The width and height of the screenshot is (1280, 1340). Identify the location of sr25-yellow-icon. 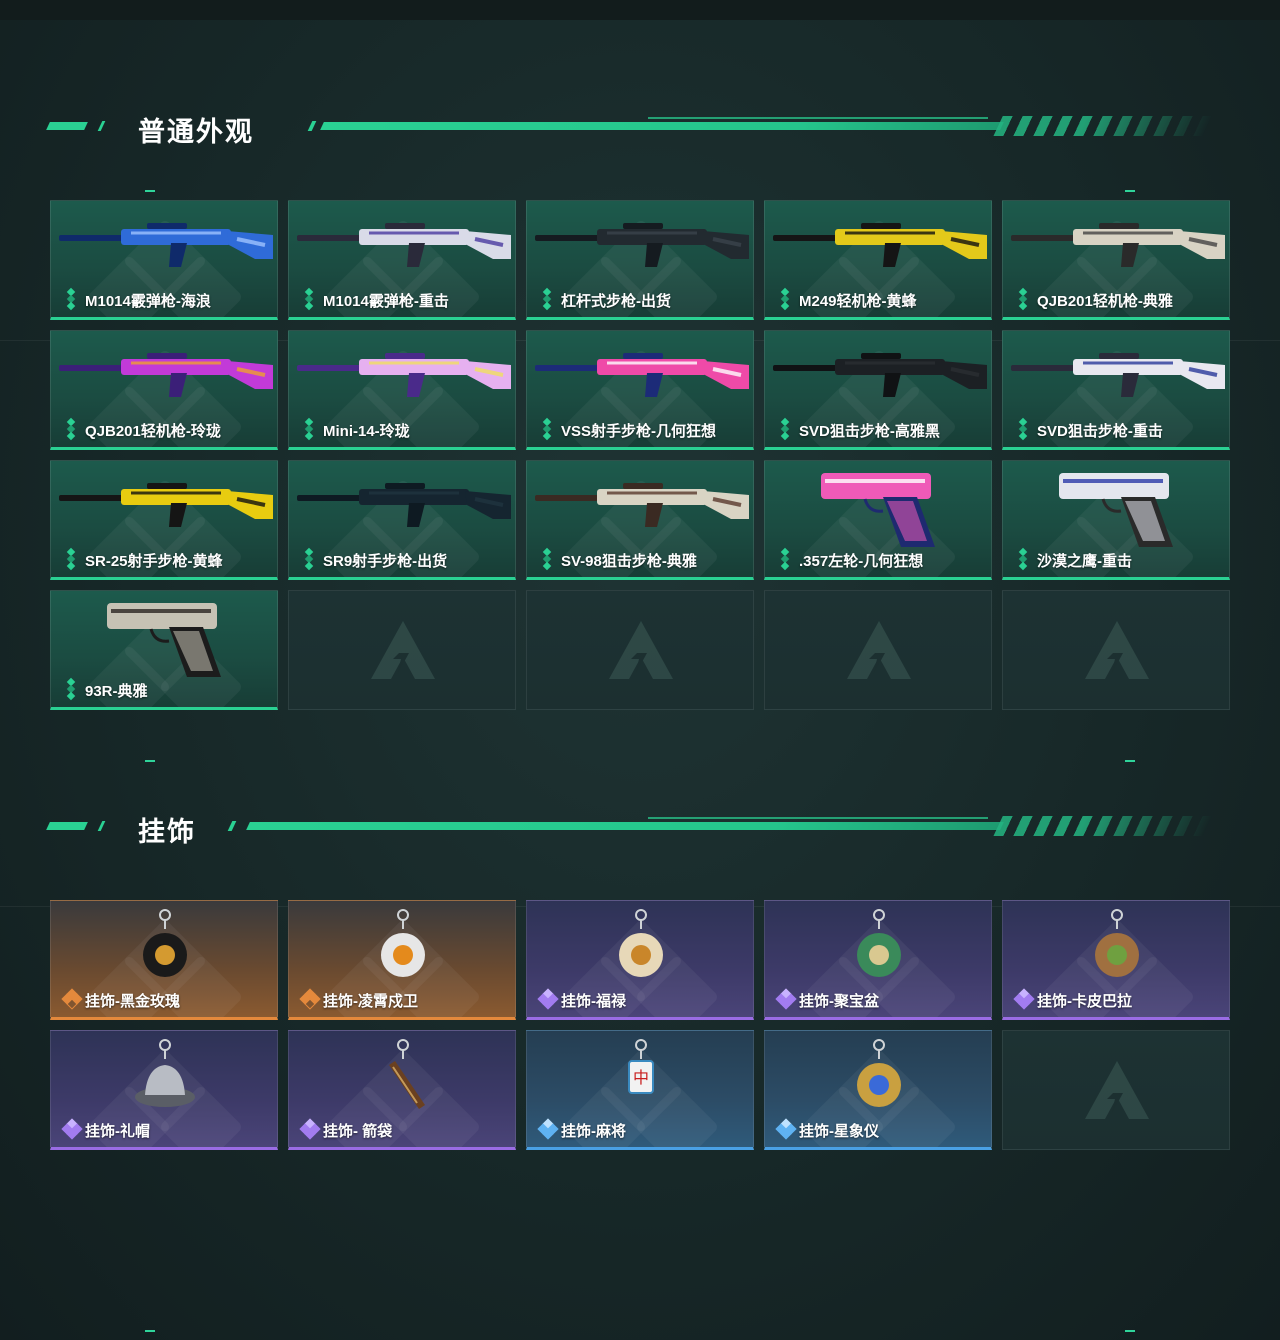
(164, 505).